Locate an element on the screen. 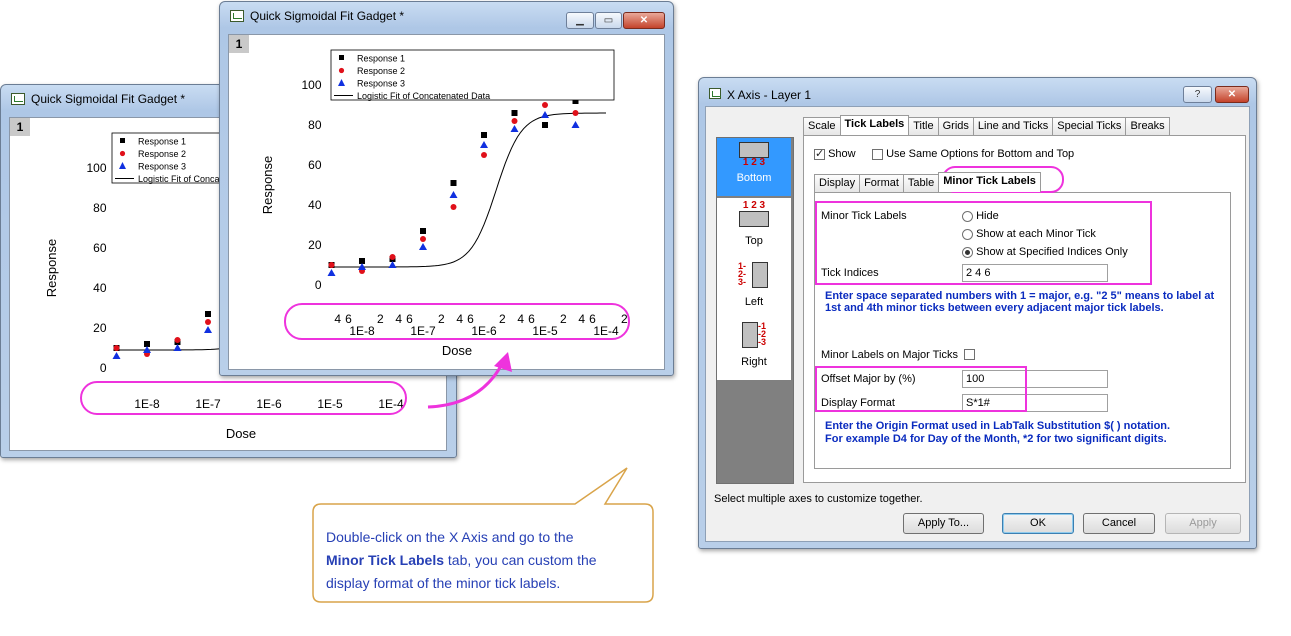  same-options-label: Use Same Options for Bottom and Top is located at coordinates (980, 154).